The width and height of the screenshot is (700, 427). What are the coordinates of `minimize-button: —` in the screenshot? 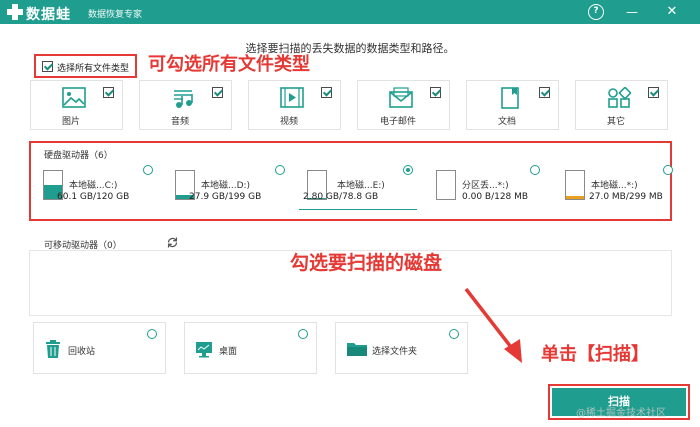 It's located at (632, 12).